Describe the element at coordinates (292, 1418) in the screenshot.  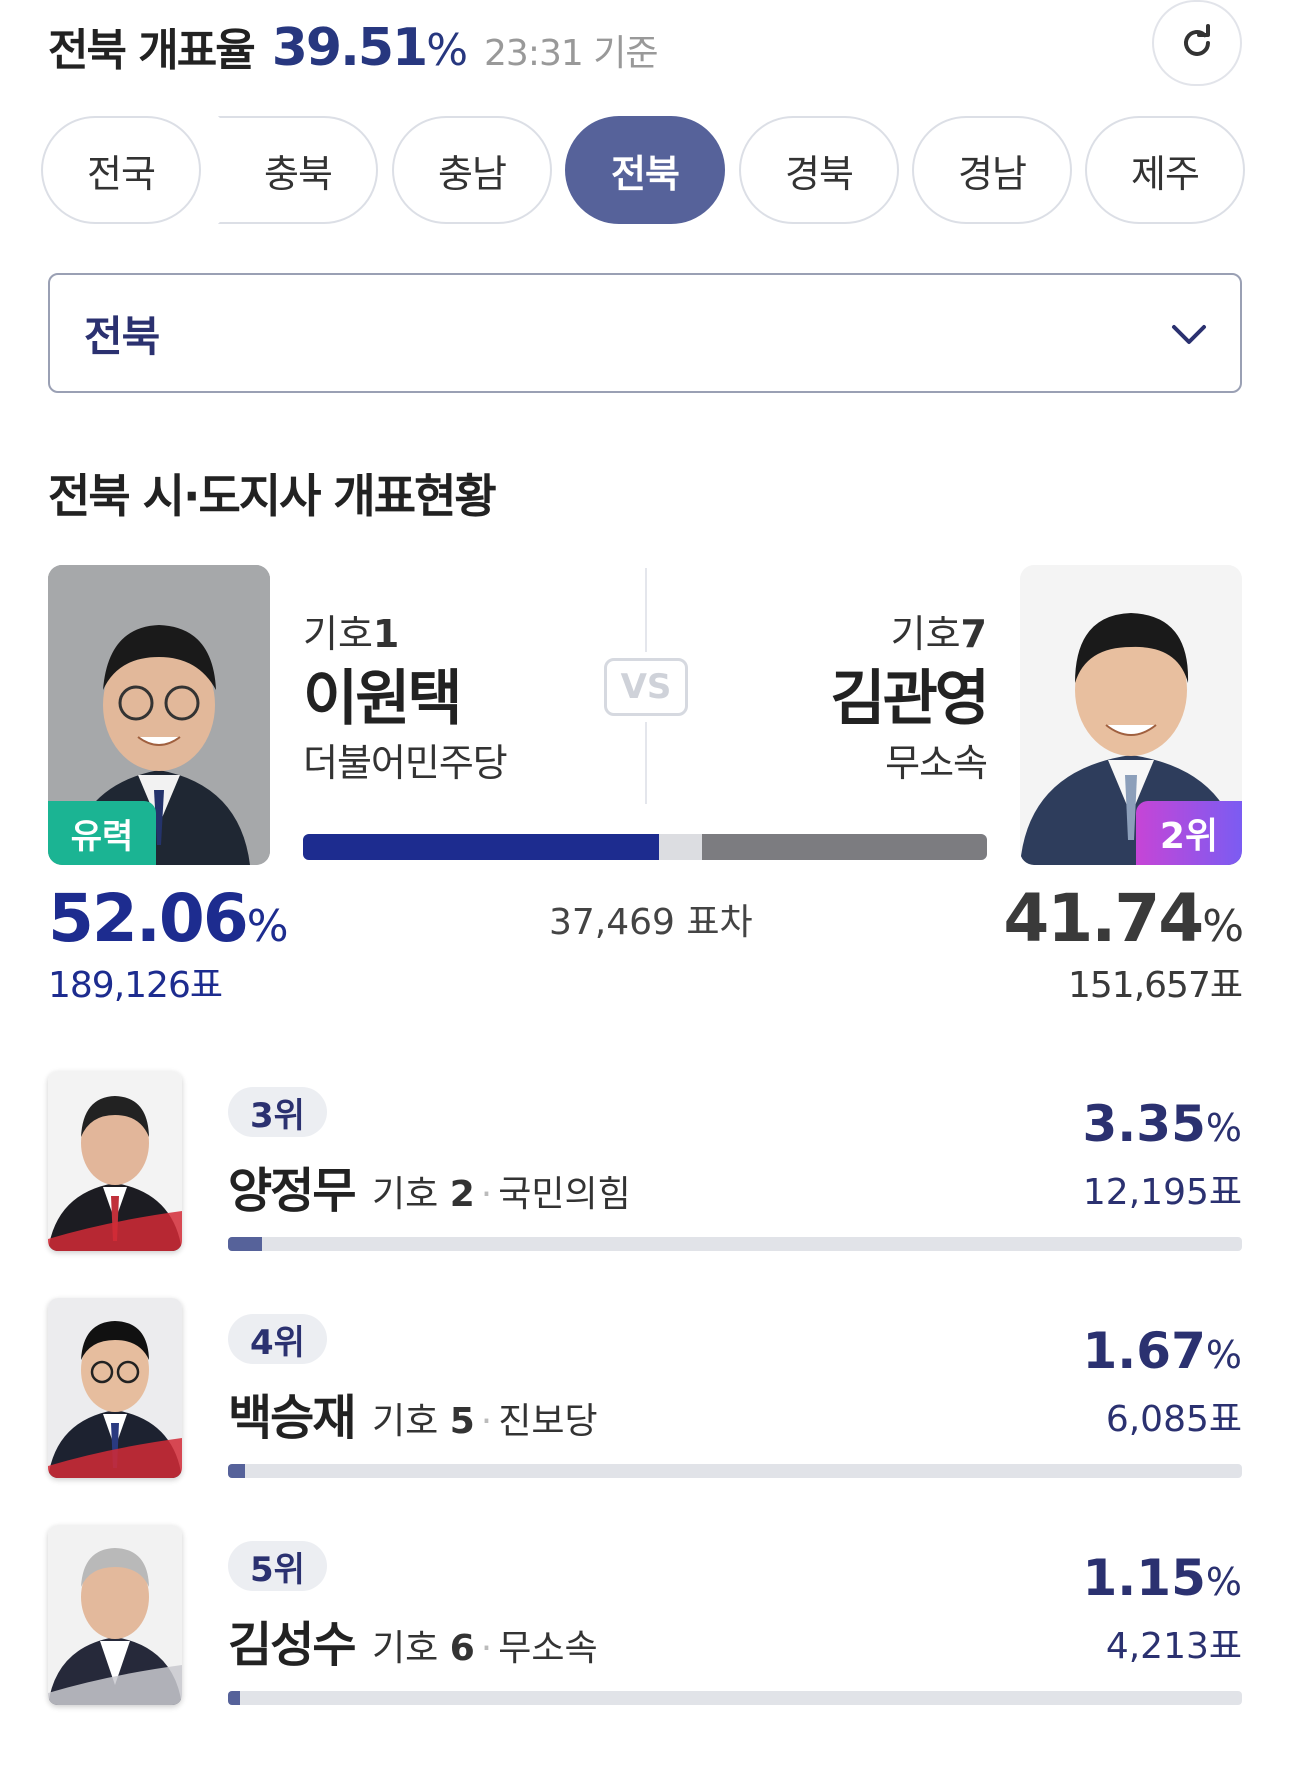
I see `candidate-name: 백승재` at that location.